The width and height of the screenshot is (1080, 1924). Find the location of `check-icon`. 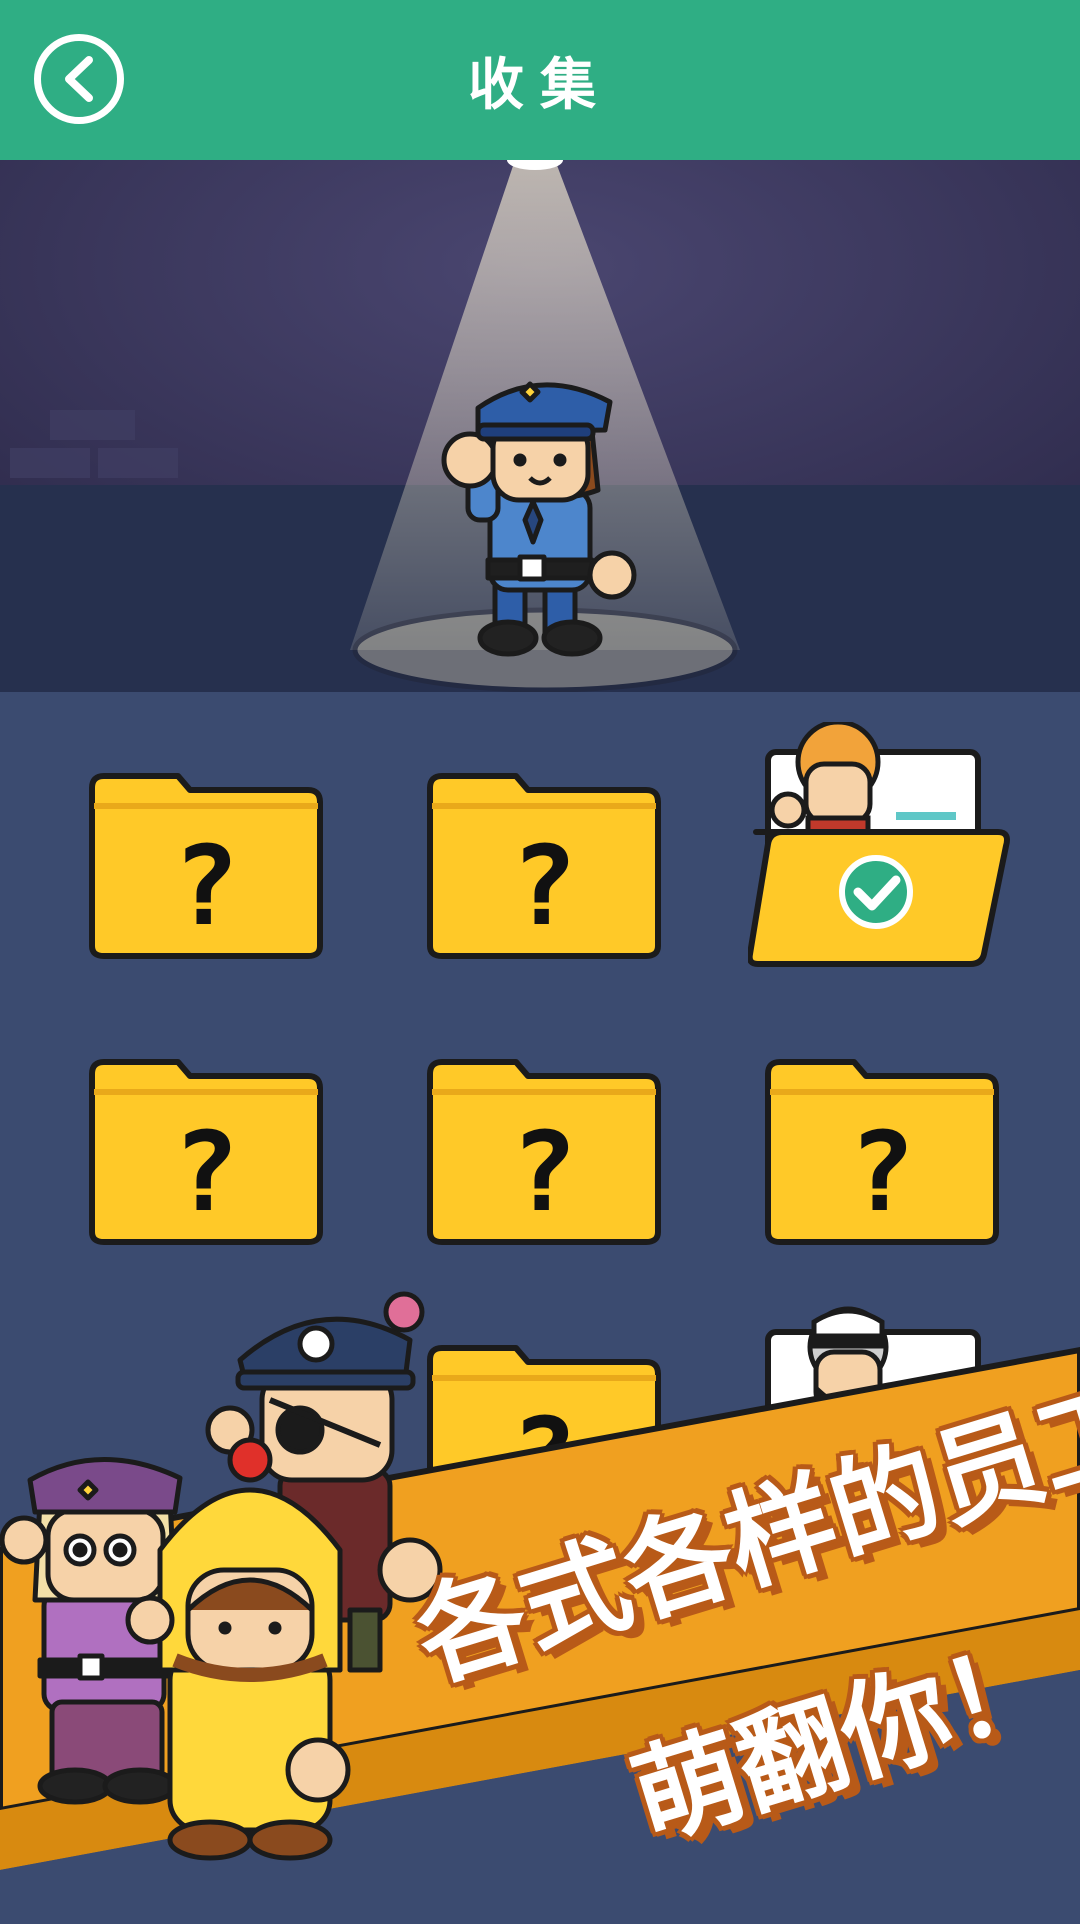

check-icon is located at coordinates (876, 892).